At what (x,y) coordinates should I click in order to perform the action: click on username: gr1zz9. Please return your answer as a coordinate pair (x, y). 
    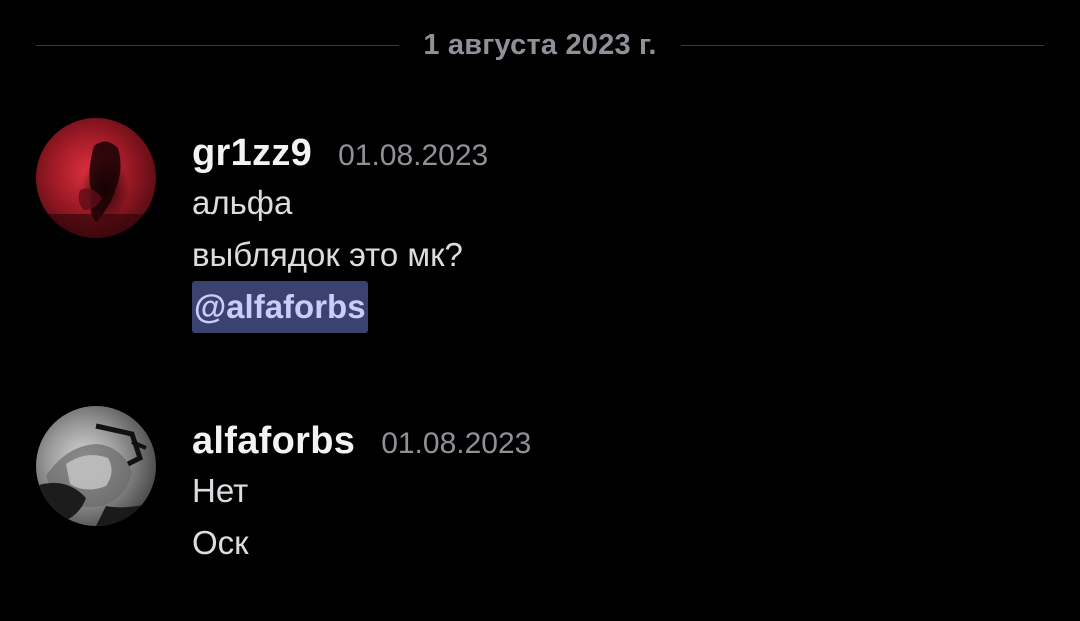
    Looking at the image, I should click on (252, 153).